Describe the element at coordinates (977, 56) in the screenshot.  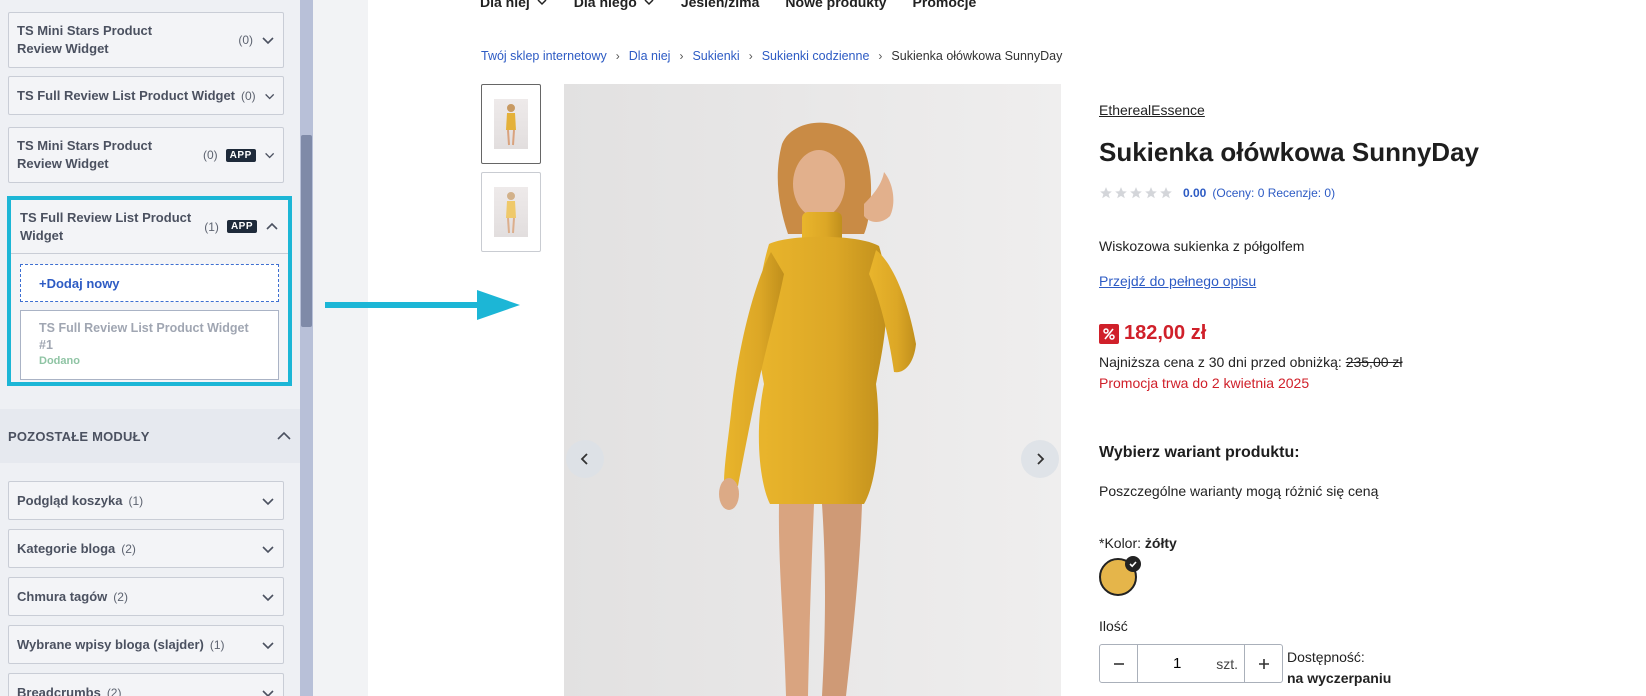
I see `breadcrumb-current: Sukienka ołówkowa SunnyDay` at that location.